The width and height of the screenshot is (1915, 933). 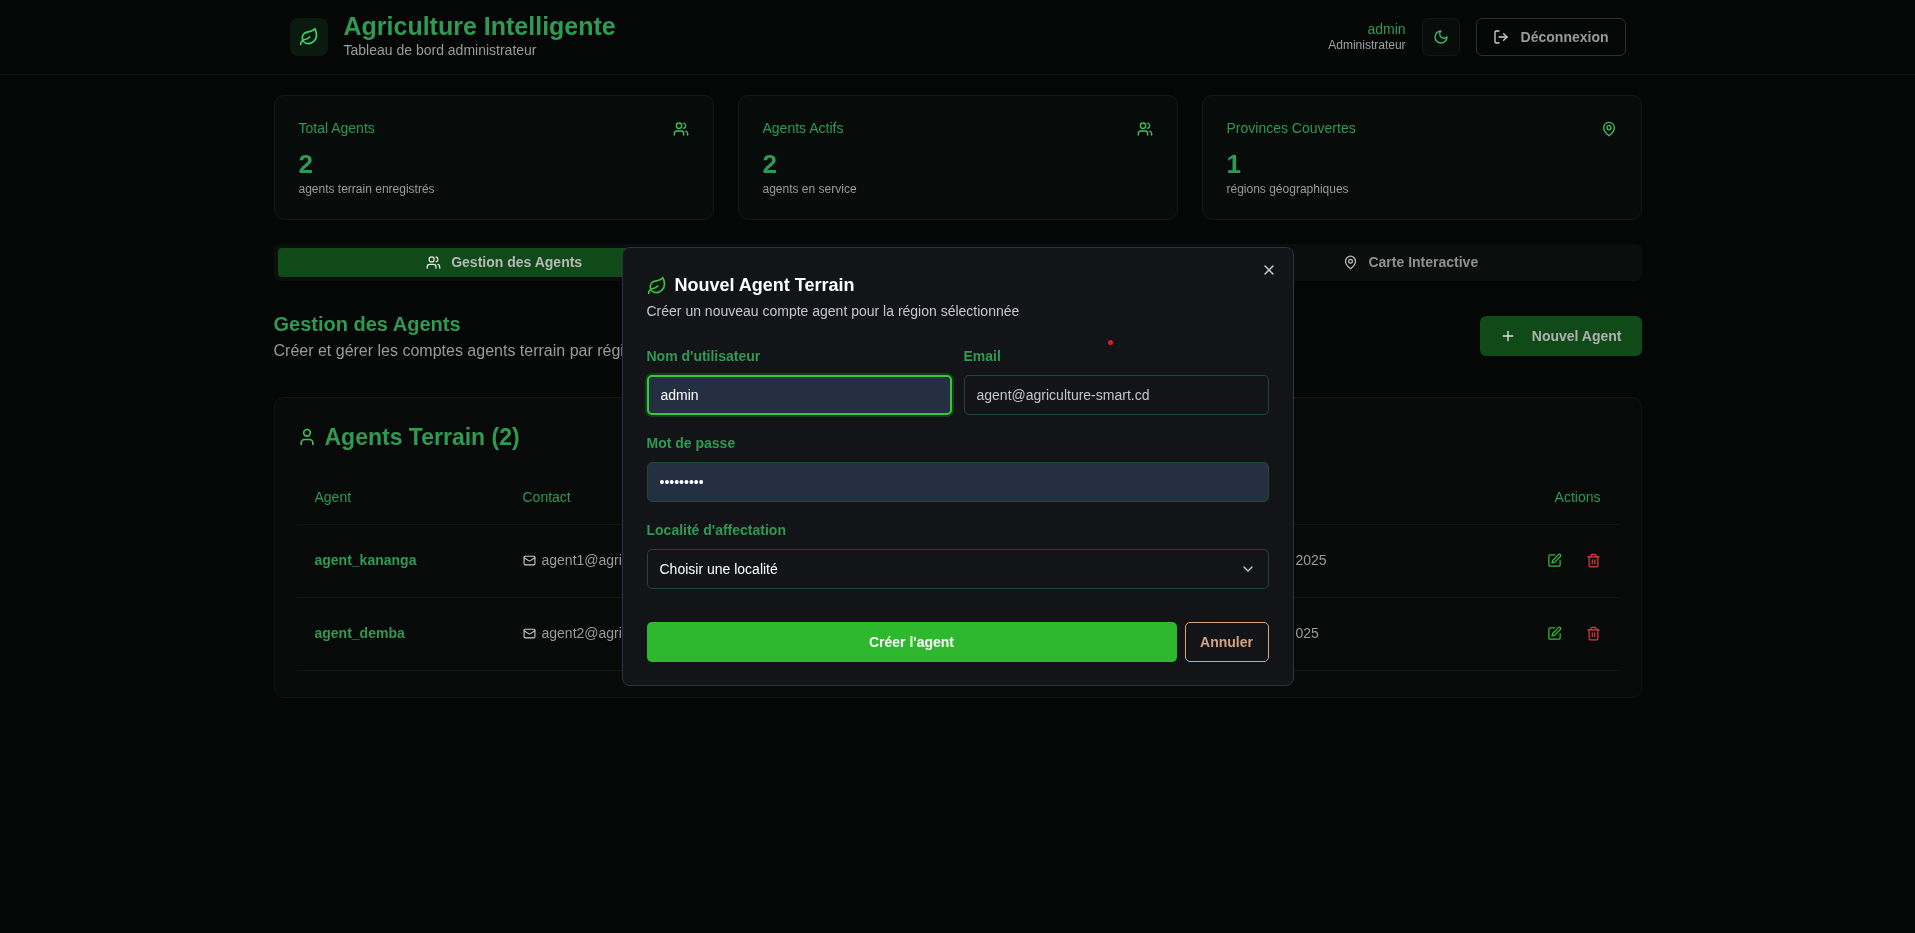 I want to click on field-label: Email, so click(x=982, y=356).